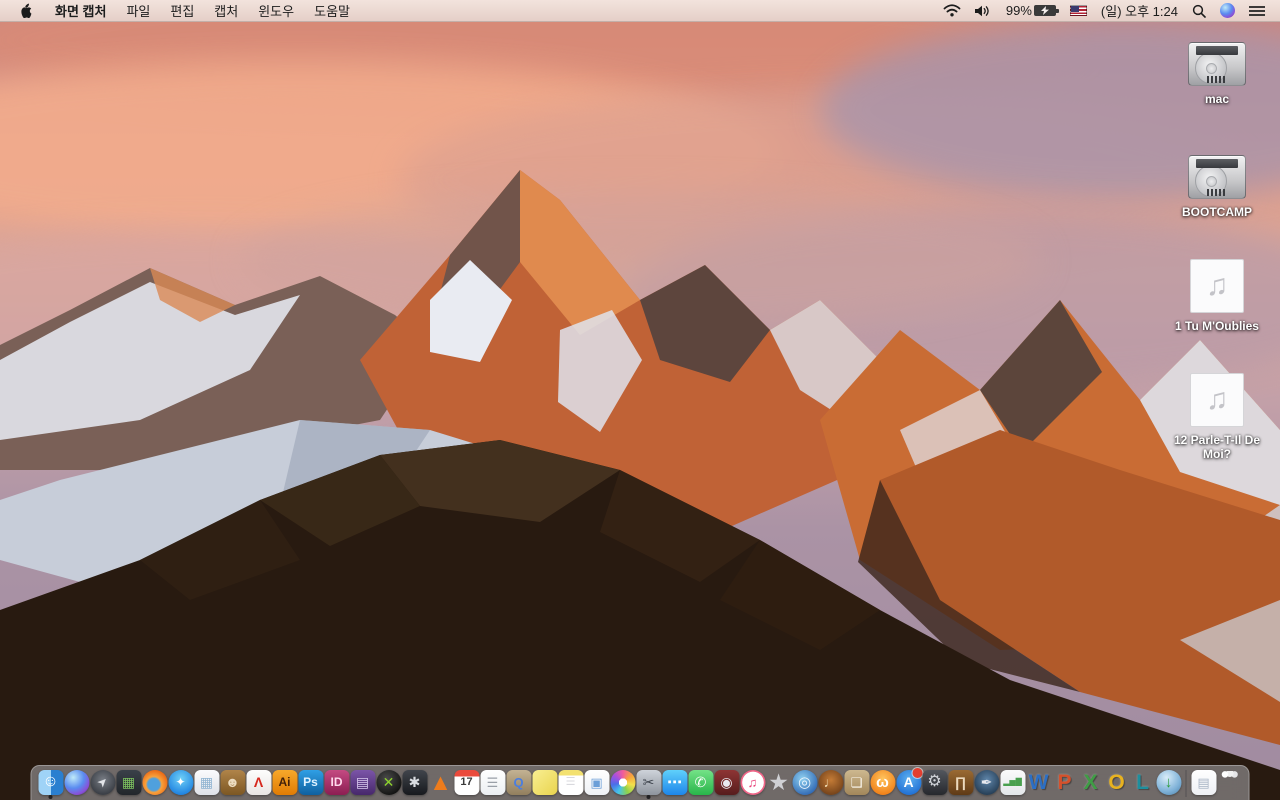  What do you see at coordinates (727, 784) in the screenshot?
I see `dock-icon-photo-booth: ◉` at bounding box center [727, 784].